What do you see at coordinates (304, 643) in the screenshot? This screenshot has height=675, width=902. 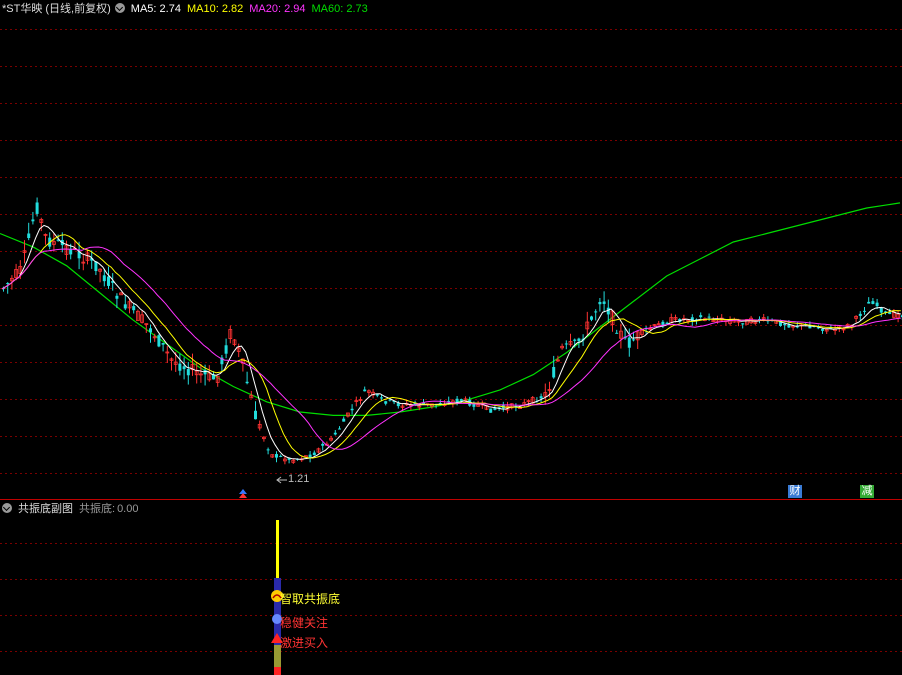 I see `signal-aggressive-buy: 激进买入` at bounding box center [304, 643].